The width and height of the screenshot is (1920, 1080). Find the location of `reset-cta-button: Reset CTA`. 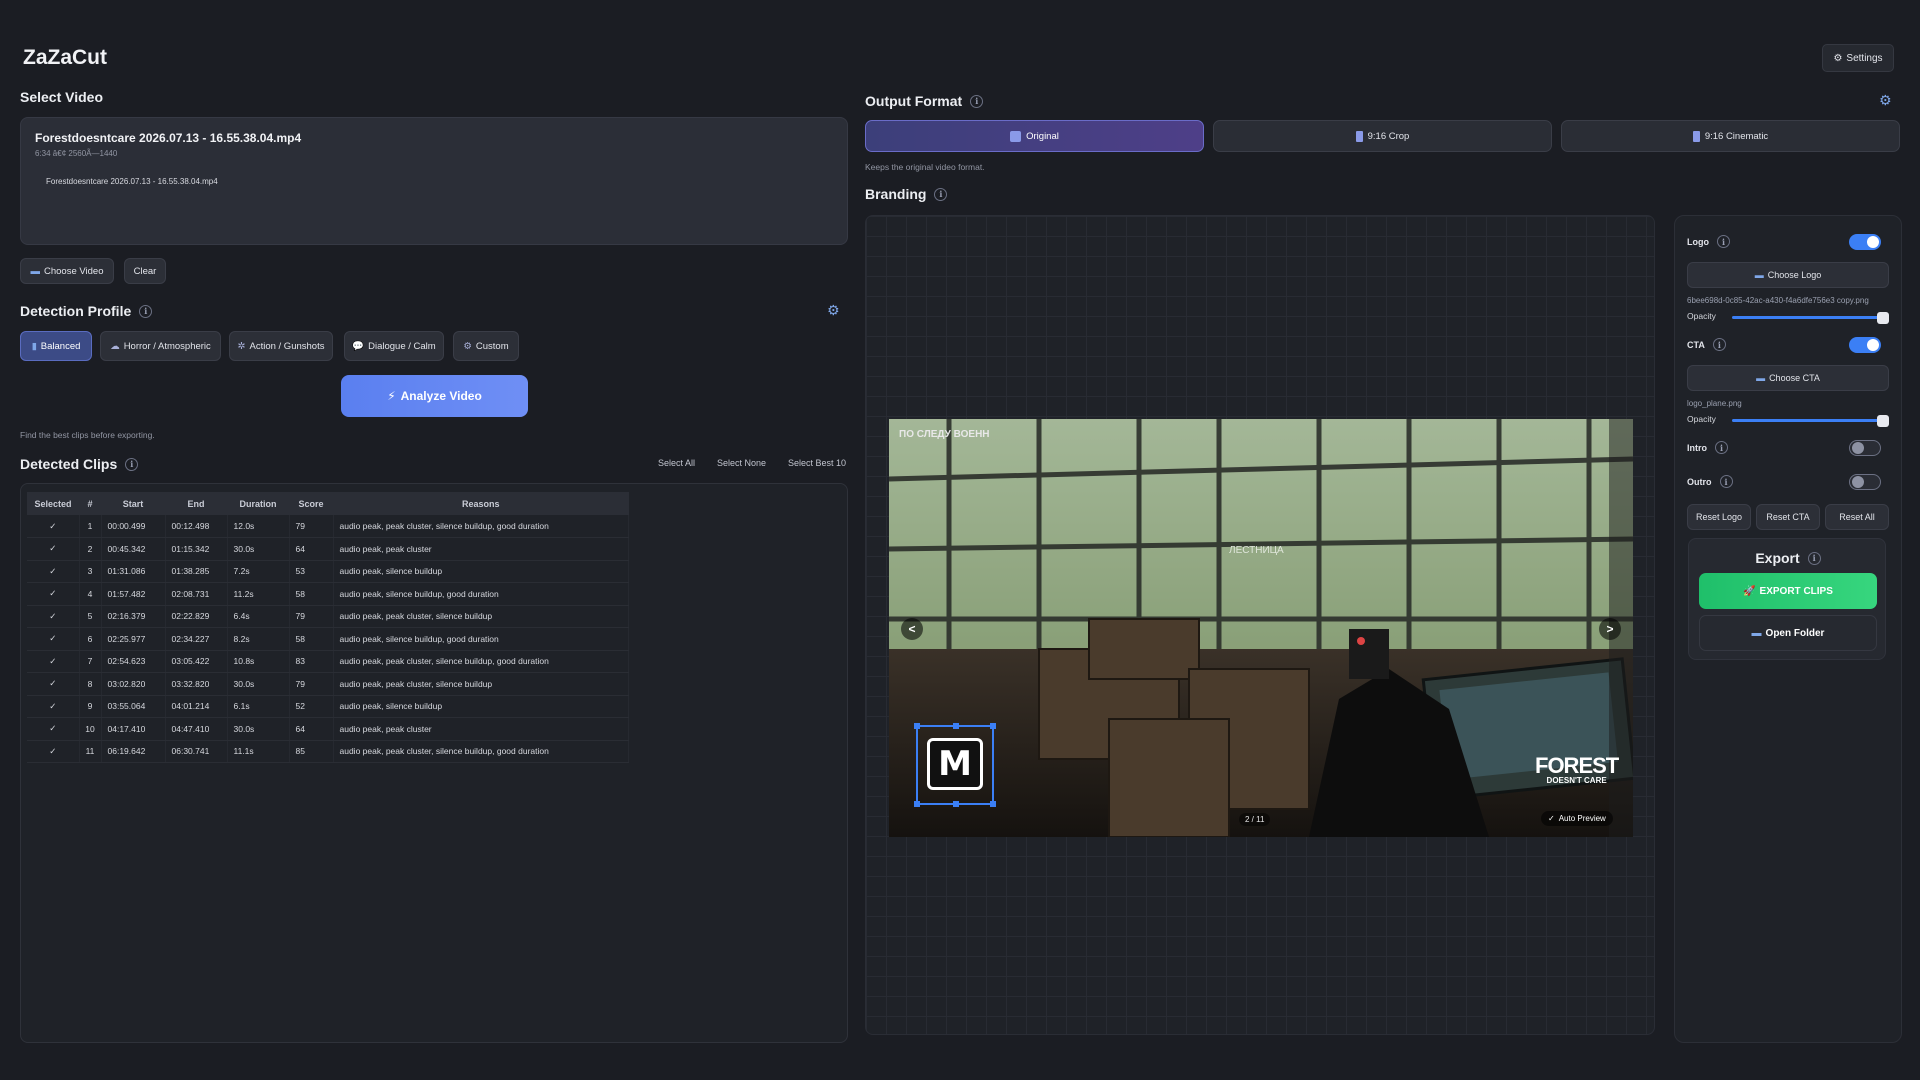

reset-cta-button: Reset CTA is located at coordinates (1788, 517).